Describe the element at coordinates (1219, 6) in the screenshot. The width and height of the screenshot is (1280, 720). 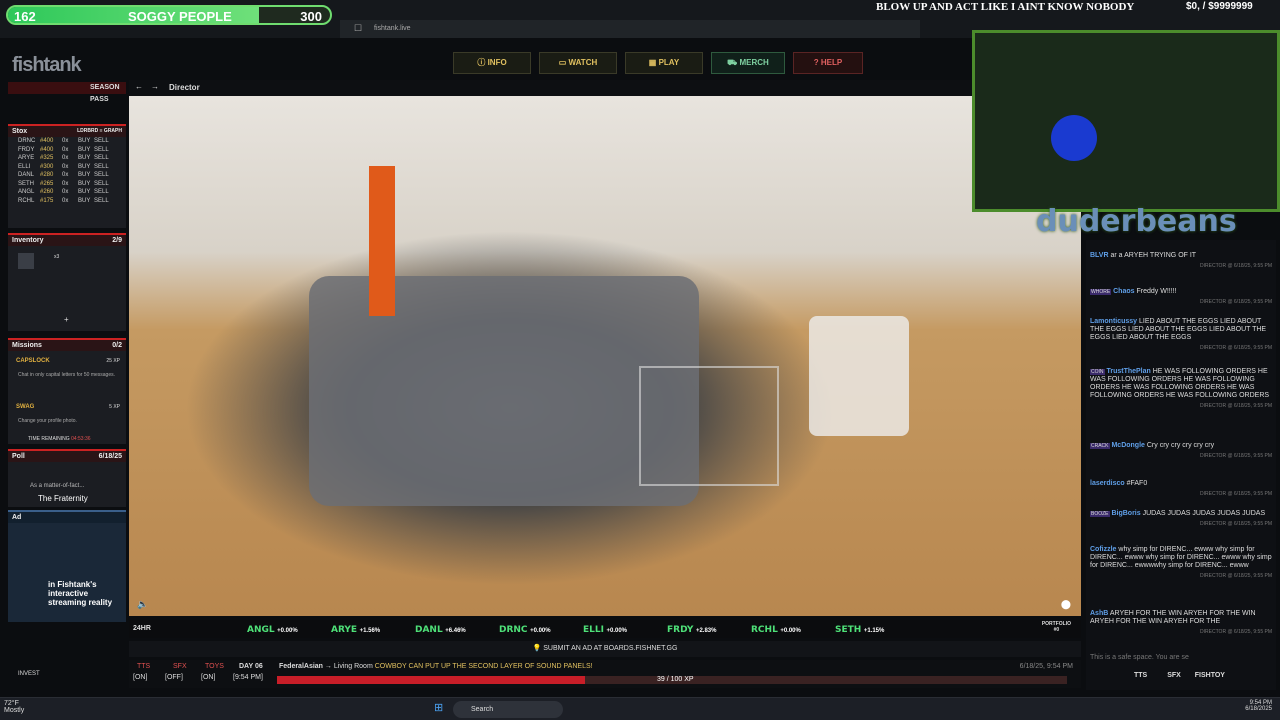
I see `money-counter: $0, / $9999999` at that location.